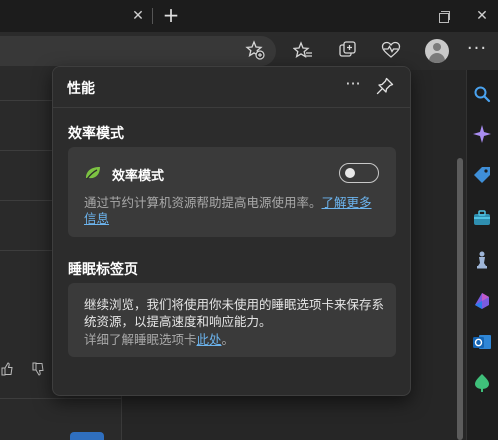 This screenshot has width=498, height=440. Describe the element at coordinates (138, 51) in the screenshot. I see `address-bar` at that location.